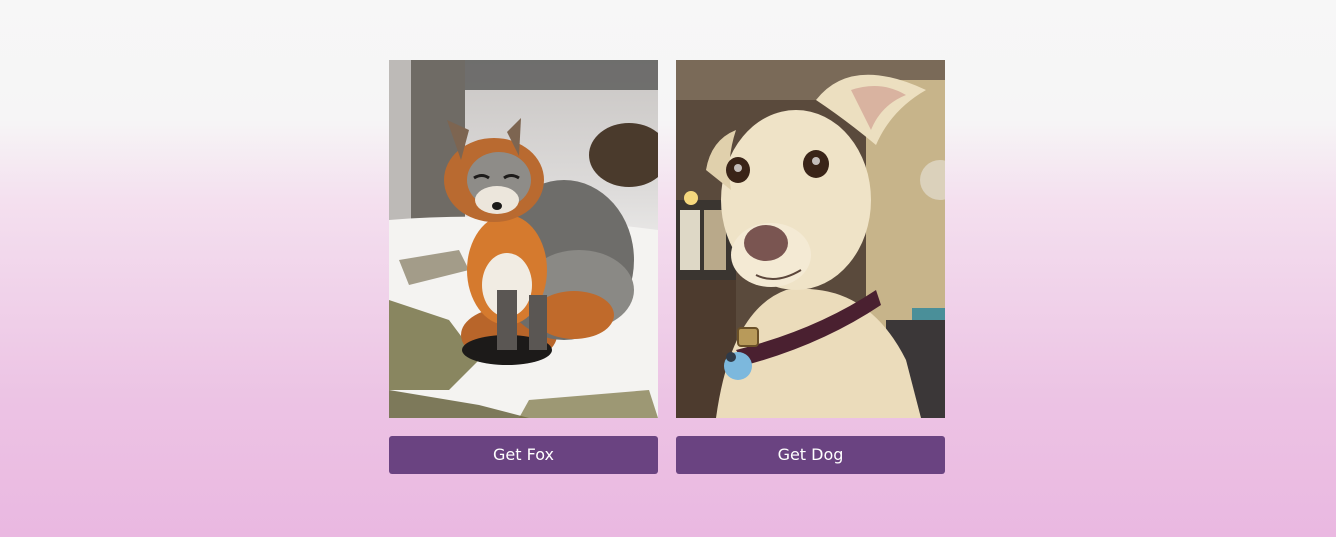 The width and height of the screenshot is (1336, 537). Describe the element at coordinates (523, 455) in the screenshot. I see `get-fox-button: Get Fox` at that location.